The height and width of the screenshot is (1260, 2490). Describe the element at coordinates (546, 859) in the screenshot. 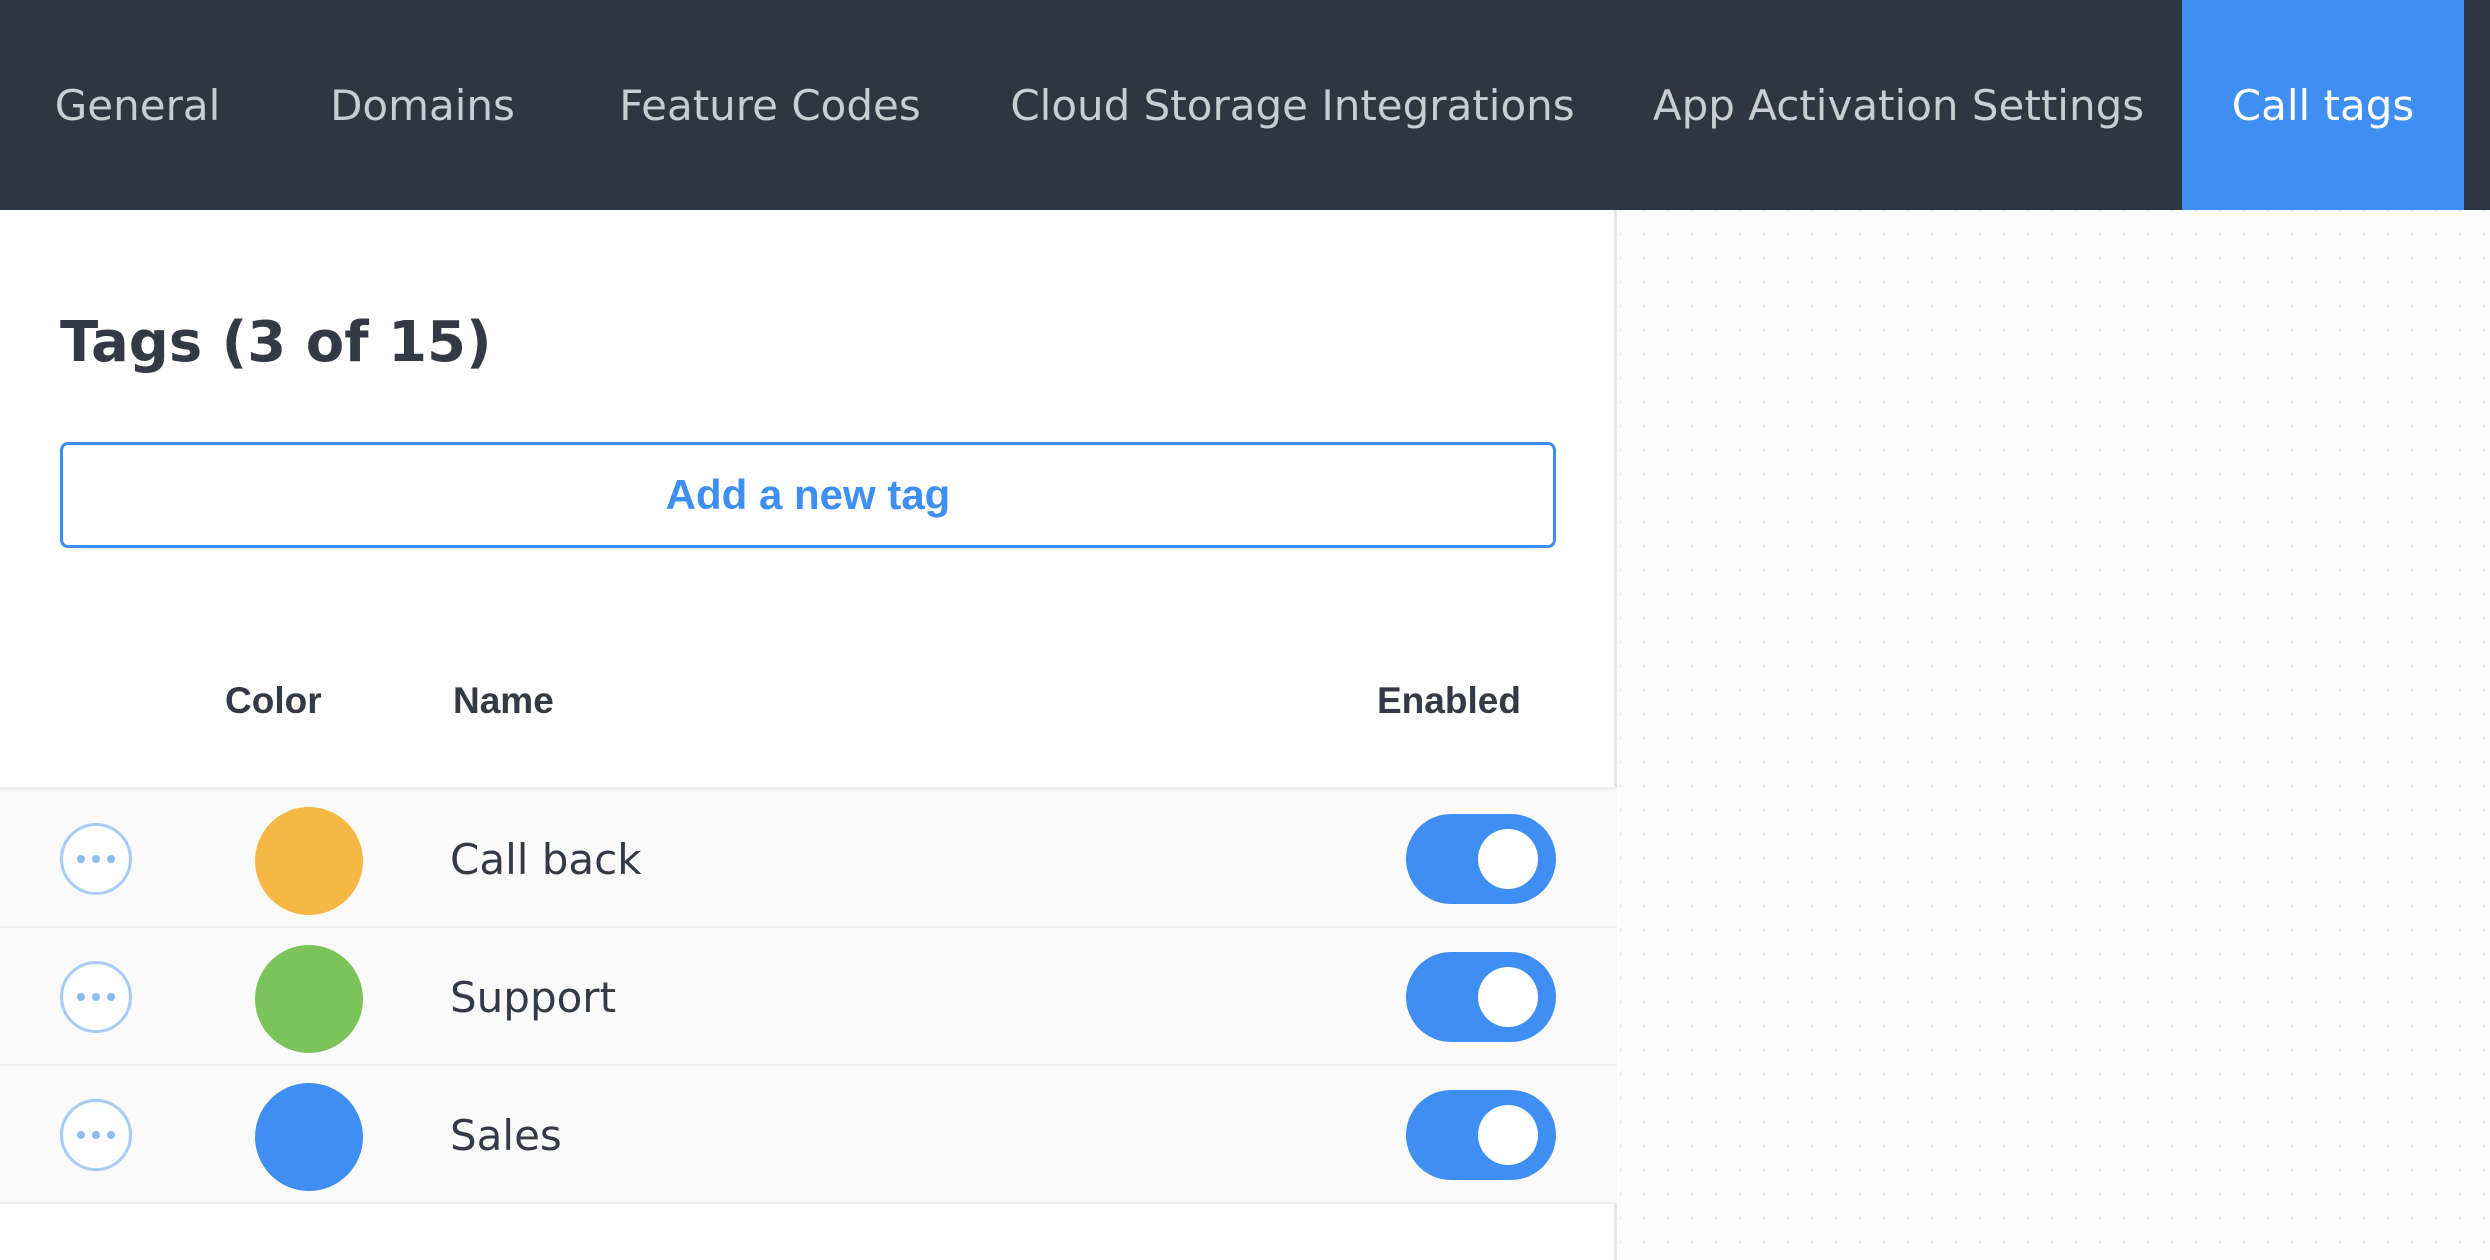

I see `tag-name: Call back` at that location.